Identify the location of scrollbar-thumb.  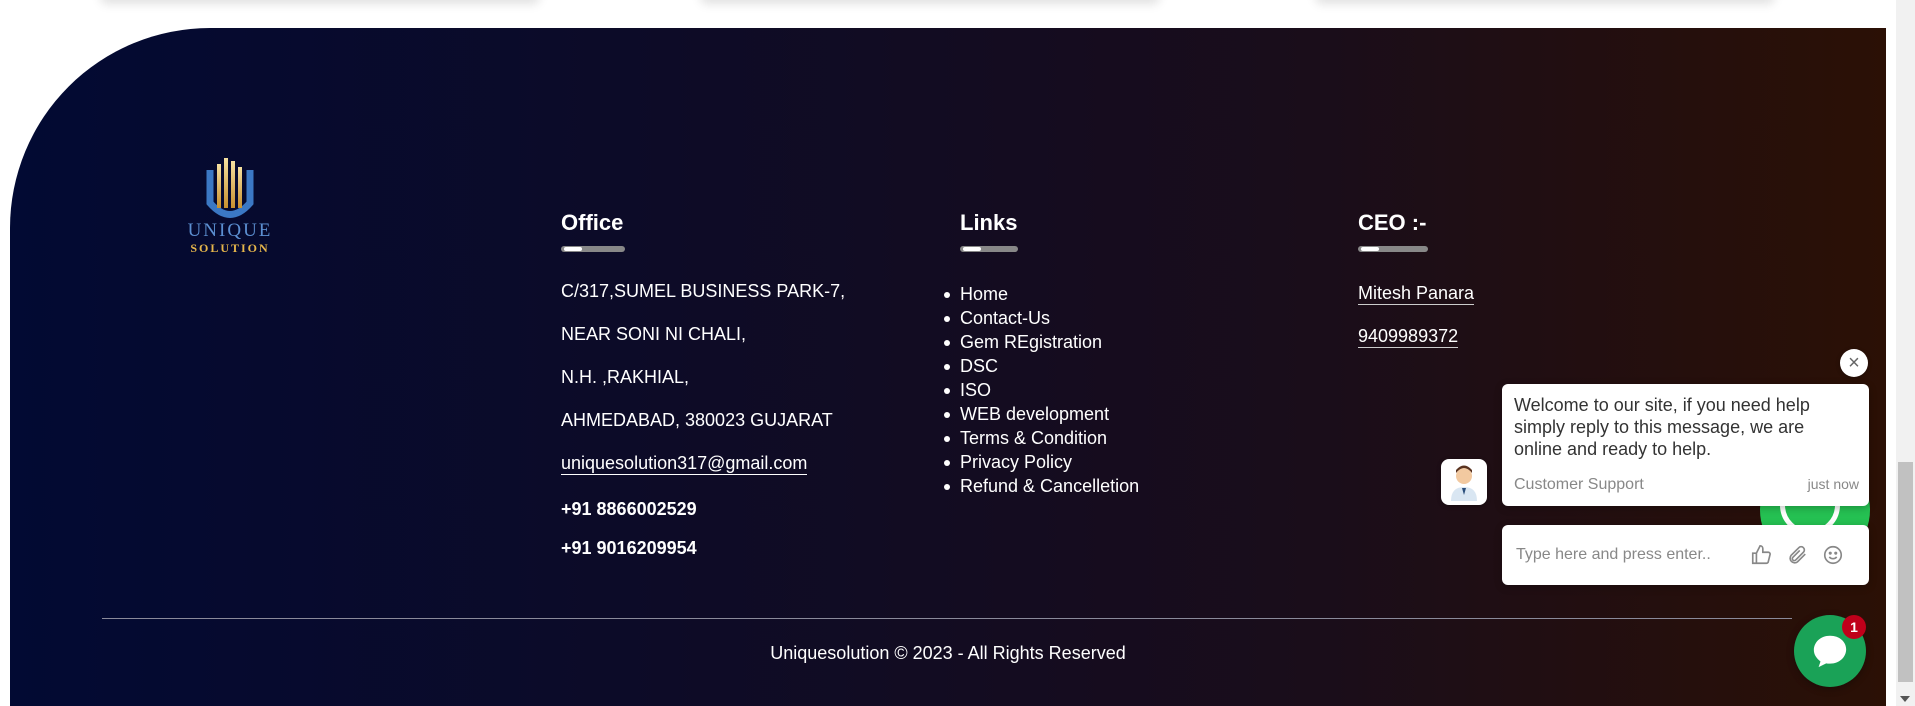
(1905, 572).